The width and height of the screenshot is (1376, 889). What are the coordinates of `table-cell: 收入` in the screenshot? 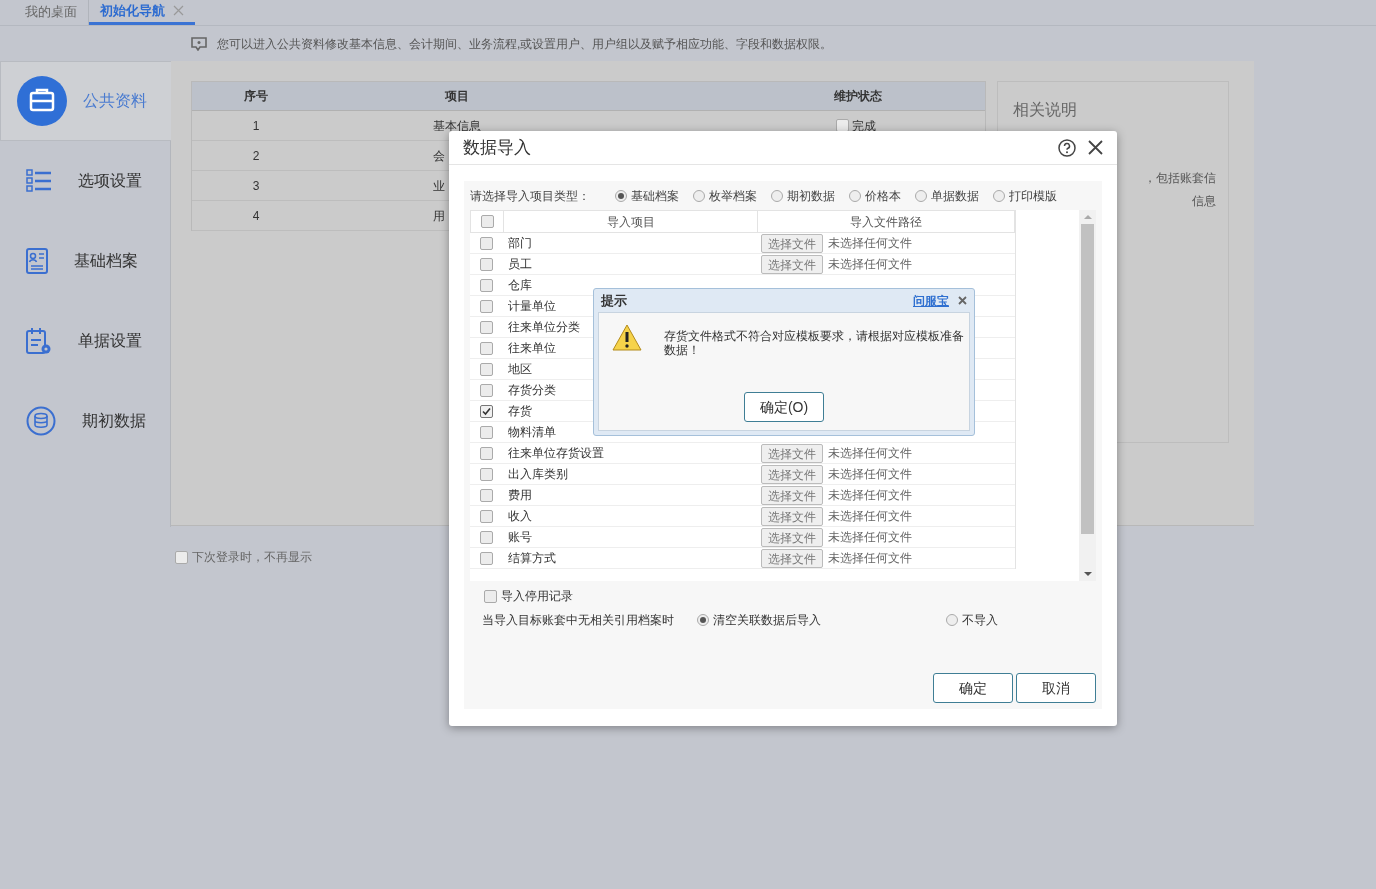 It's located at (520, 516).